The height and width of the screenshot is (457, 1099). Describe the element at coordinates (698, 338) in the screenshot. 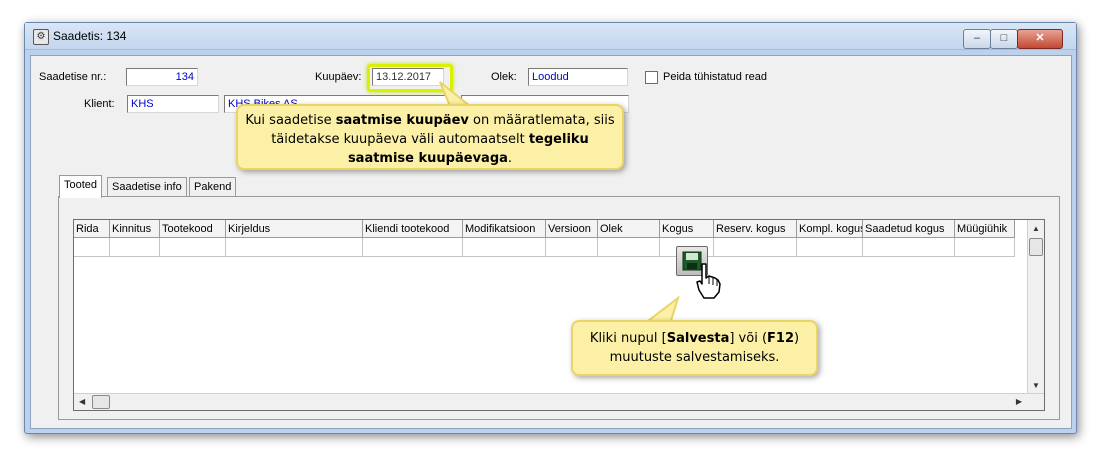

I see `callout-bottom-bold-1: Salvesta` at that location.